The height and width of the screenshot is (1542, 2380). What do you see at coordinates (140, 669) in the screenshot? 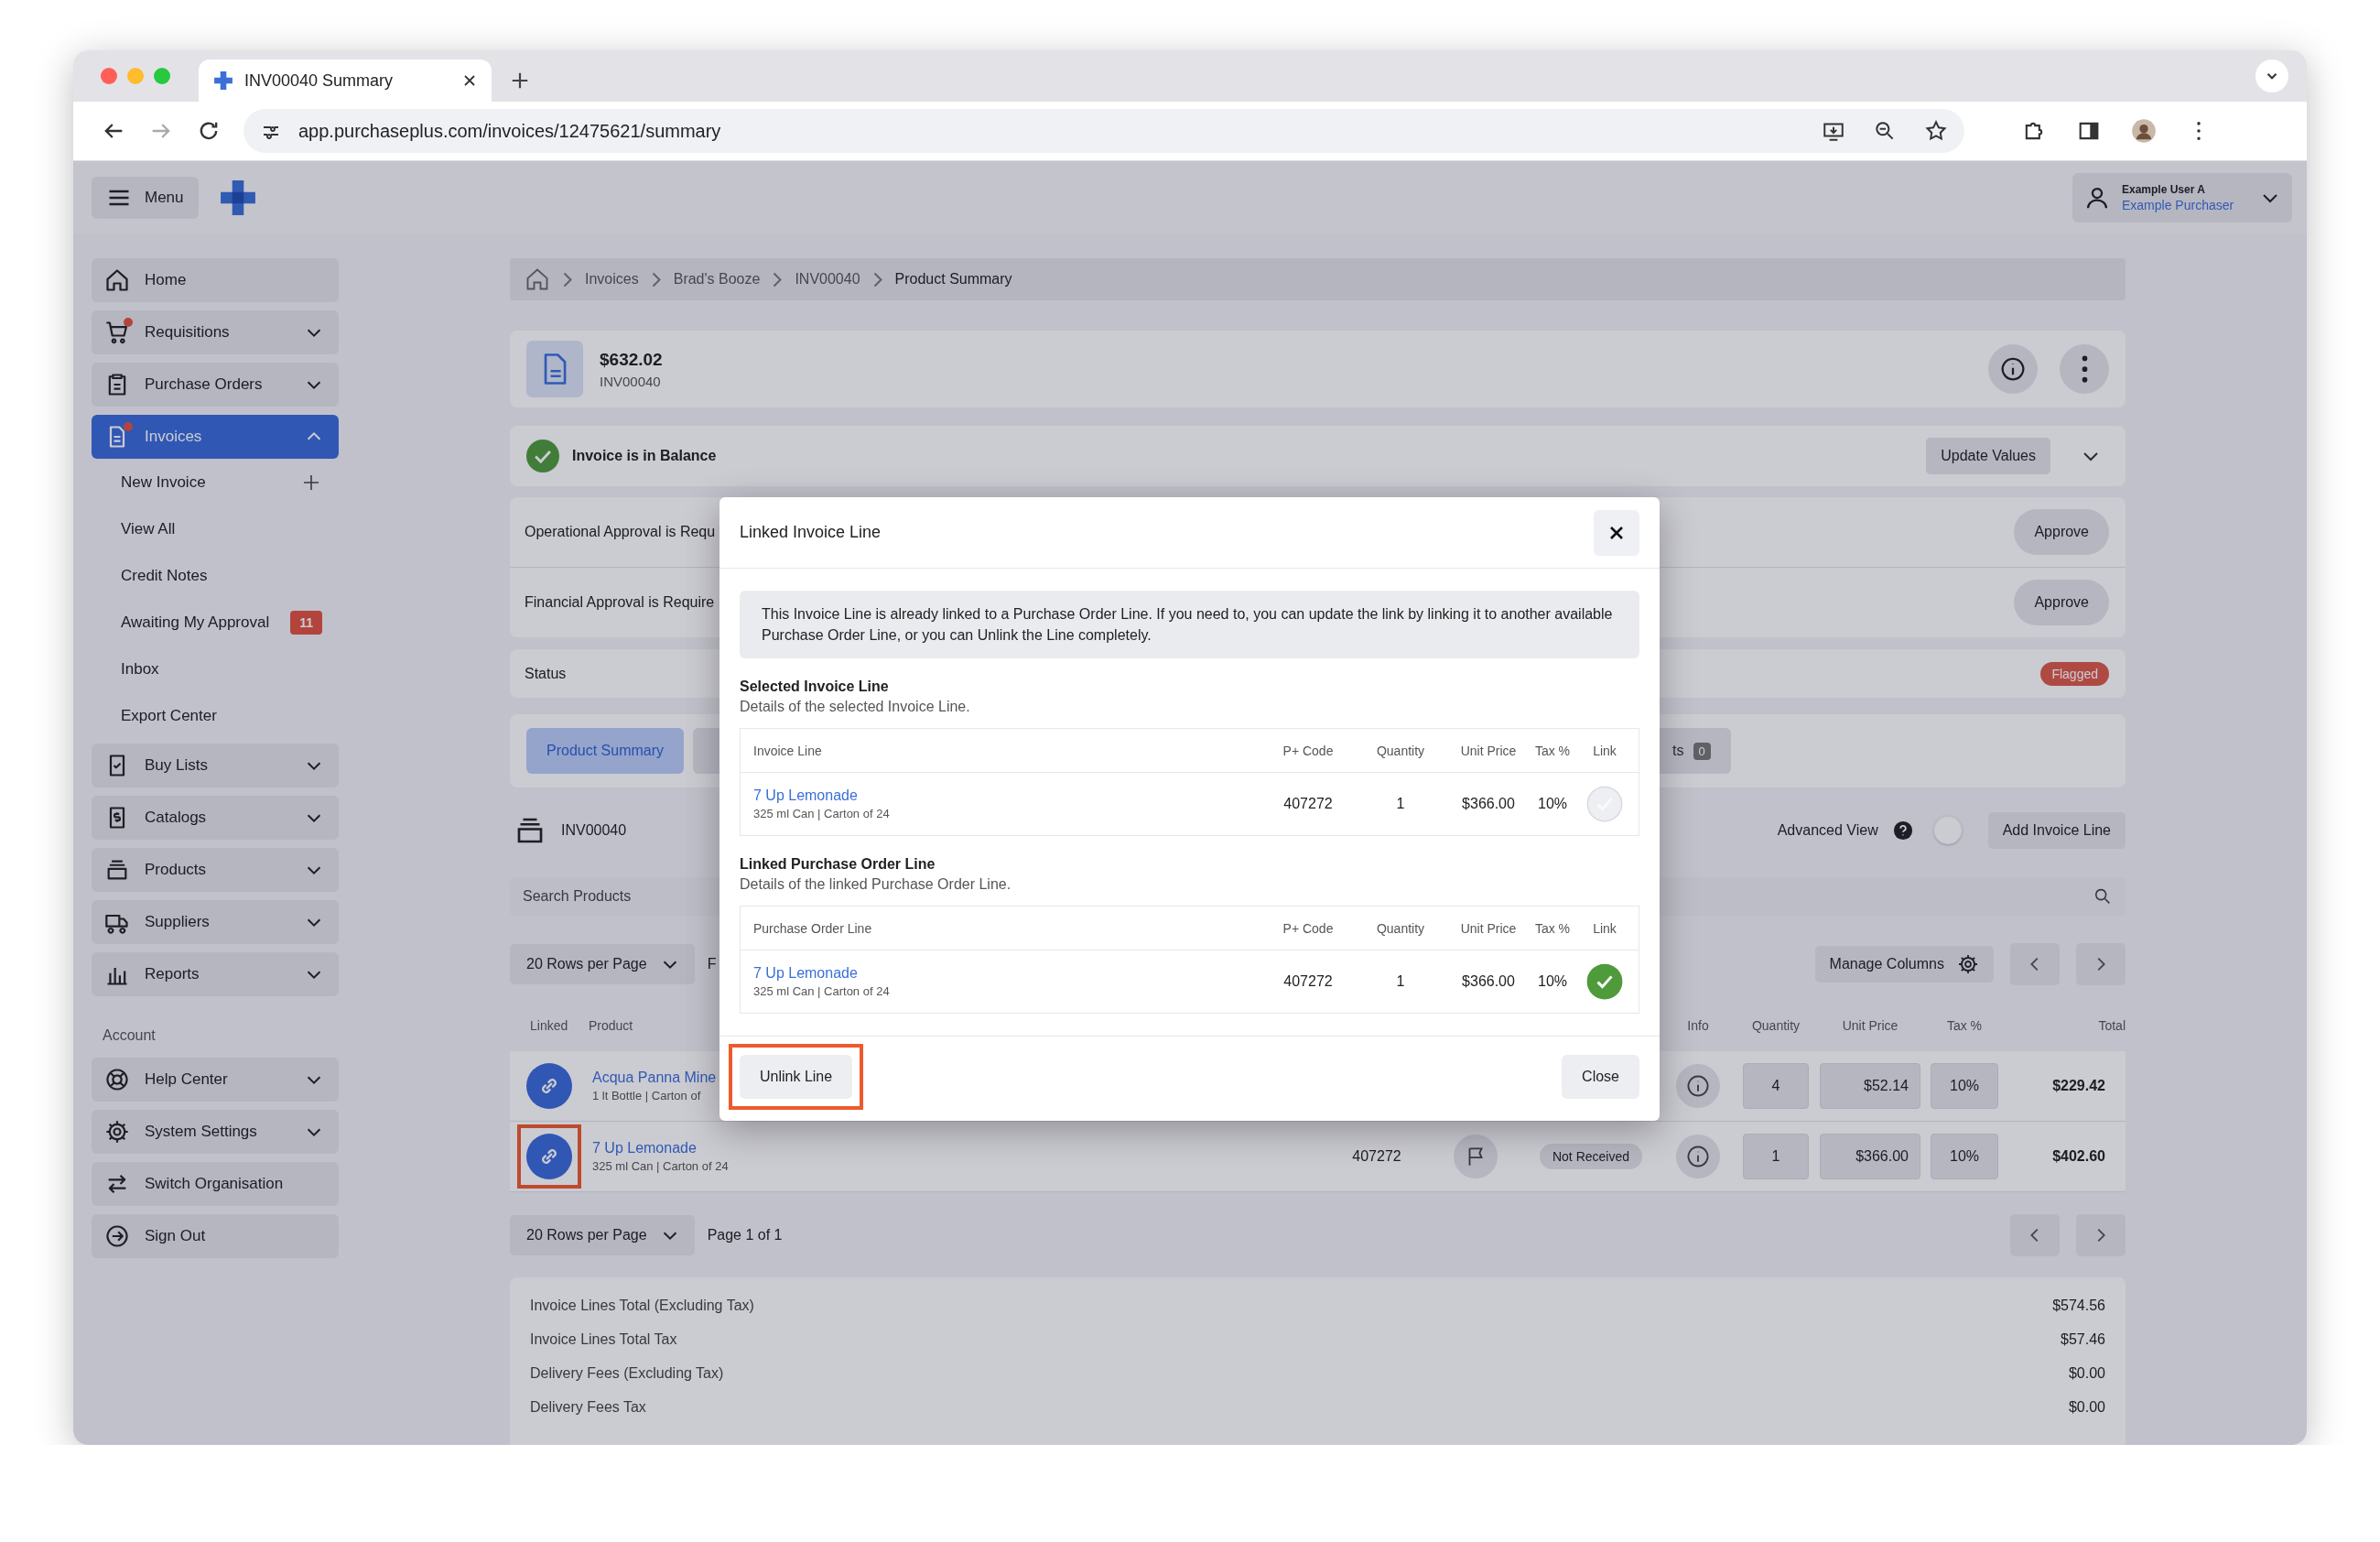
I see `sidebar-subitem: Inbox` at bounding box center [140, 669].